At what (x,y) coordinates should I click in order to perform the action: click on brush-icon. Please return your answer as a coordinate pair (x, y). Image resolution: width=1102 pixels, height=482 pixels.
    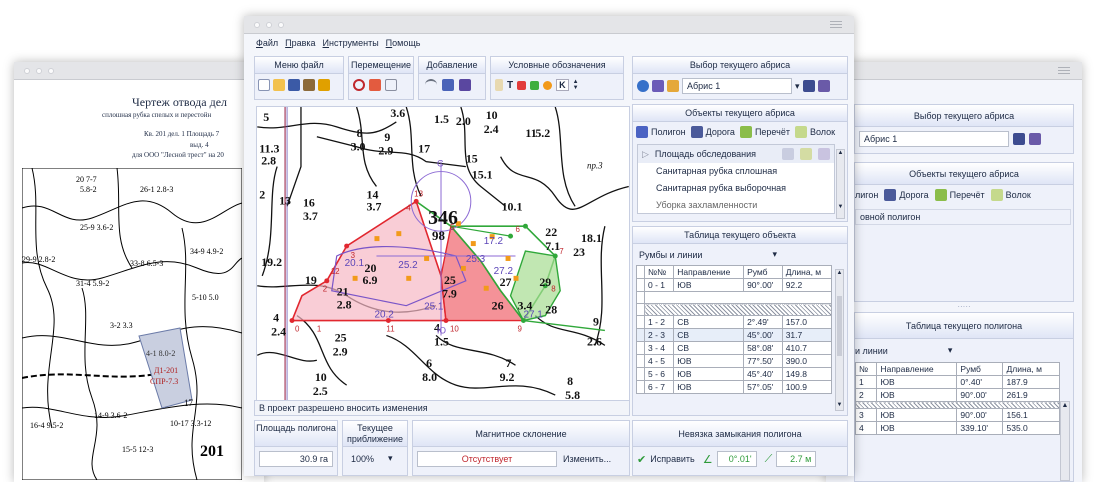
    Looking at the image, I should click on (499, 85).